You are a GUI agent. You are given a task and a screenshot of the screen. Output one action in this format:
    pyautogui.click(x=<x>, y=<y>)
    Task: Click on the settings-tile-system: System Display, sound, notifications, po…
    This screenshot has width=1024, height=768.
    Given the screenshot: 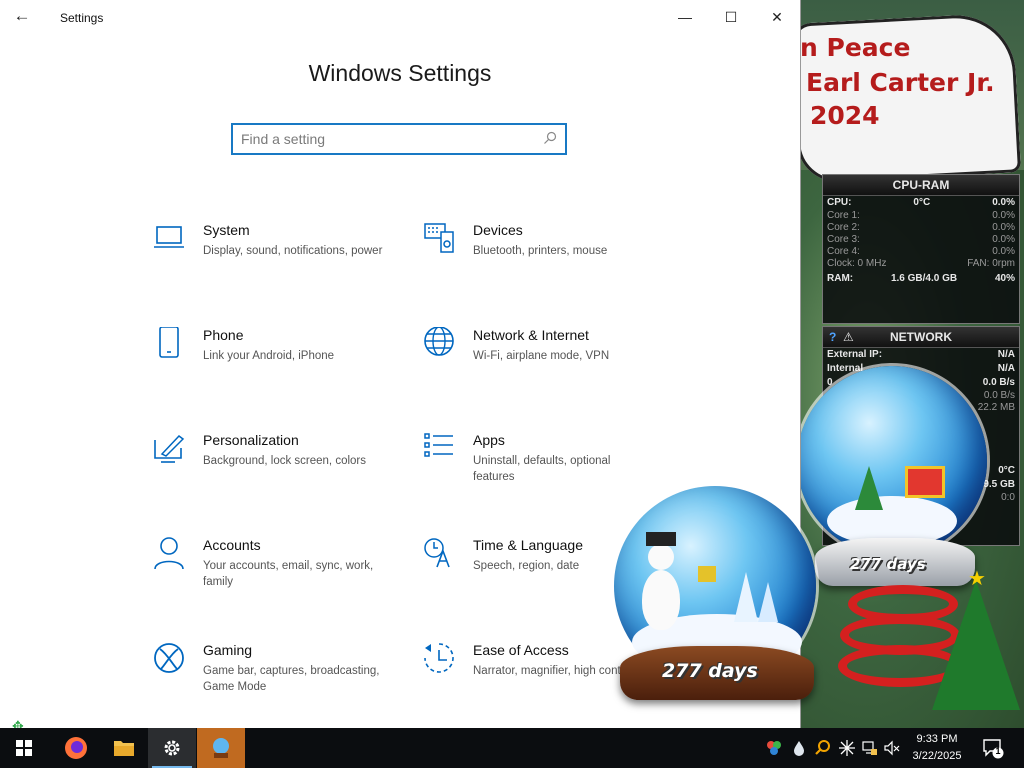 What is the action you would take?
    pyautogui.click(x=278, y=257)
    